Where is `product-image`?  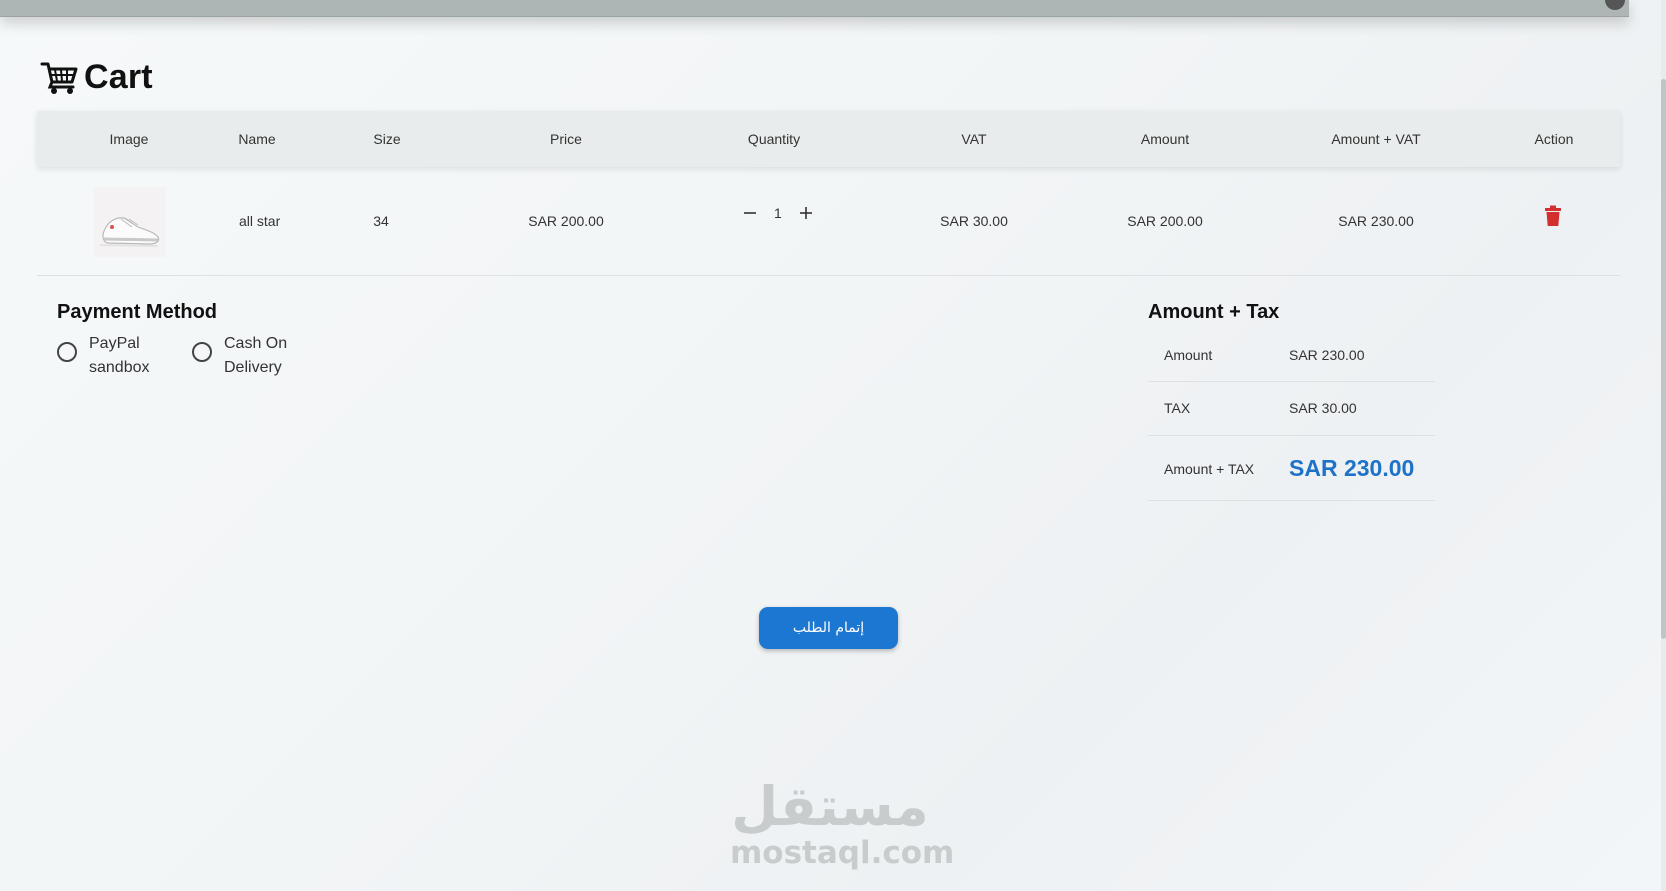
product-image is located at coordinates (130, 222).